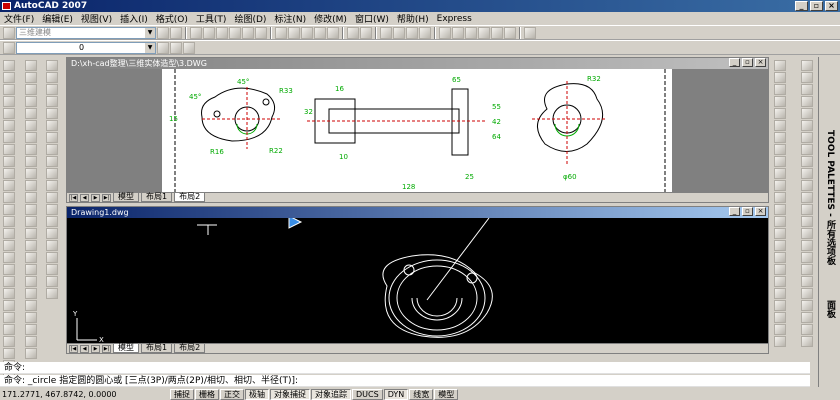 The height and width of the screenshot is (400, 840). Describe the element at coordinates (9, 269) in the screenshot. I see `slice-icon` at that location.